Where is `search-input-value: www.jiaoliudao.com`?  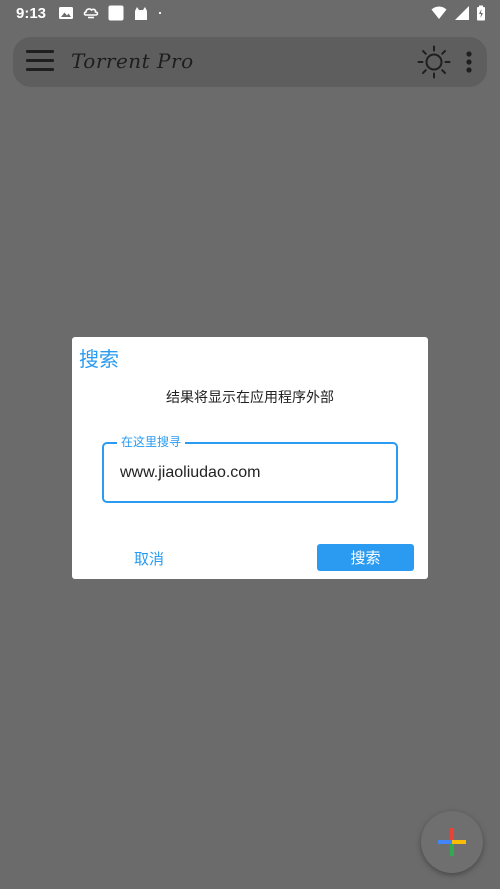
search-input-value: www.jiaoliudao.com is located at coordinates (190, 473).